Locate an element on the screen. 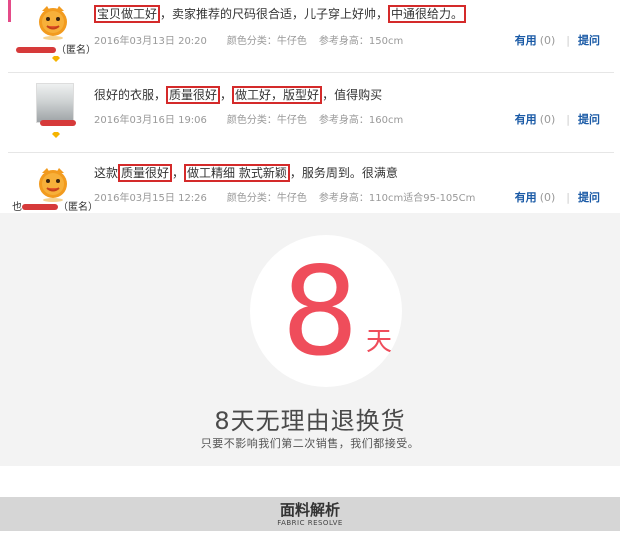  review-date: 2016年03月13日 20:20 is located at coordinates (150, 41).